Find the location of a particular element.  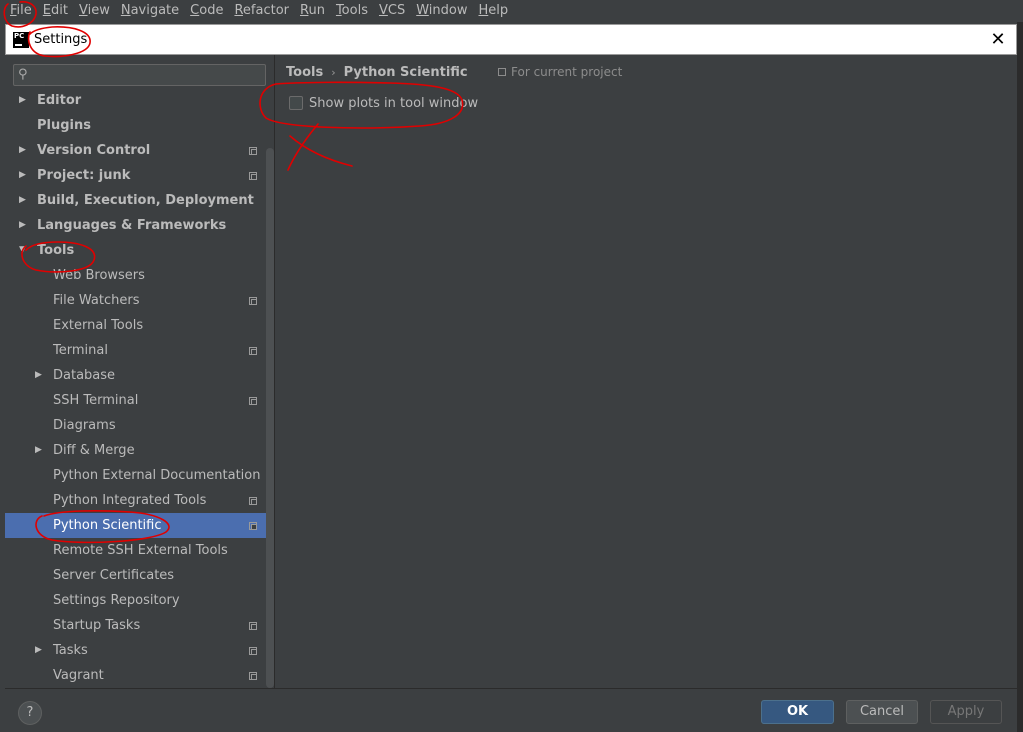

dialog-footer: ? OK Cancel Apply is located at coordinates (511, 710).